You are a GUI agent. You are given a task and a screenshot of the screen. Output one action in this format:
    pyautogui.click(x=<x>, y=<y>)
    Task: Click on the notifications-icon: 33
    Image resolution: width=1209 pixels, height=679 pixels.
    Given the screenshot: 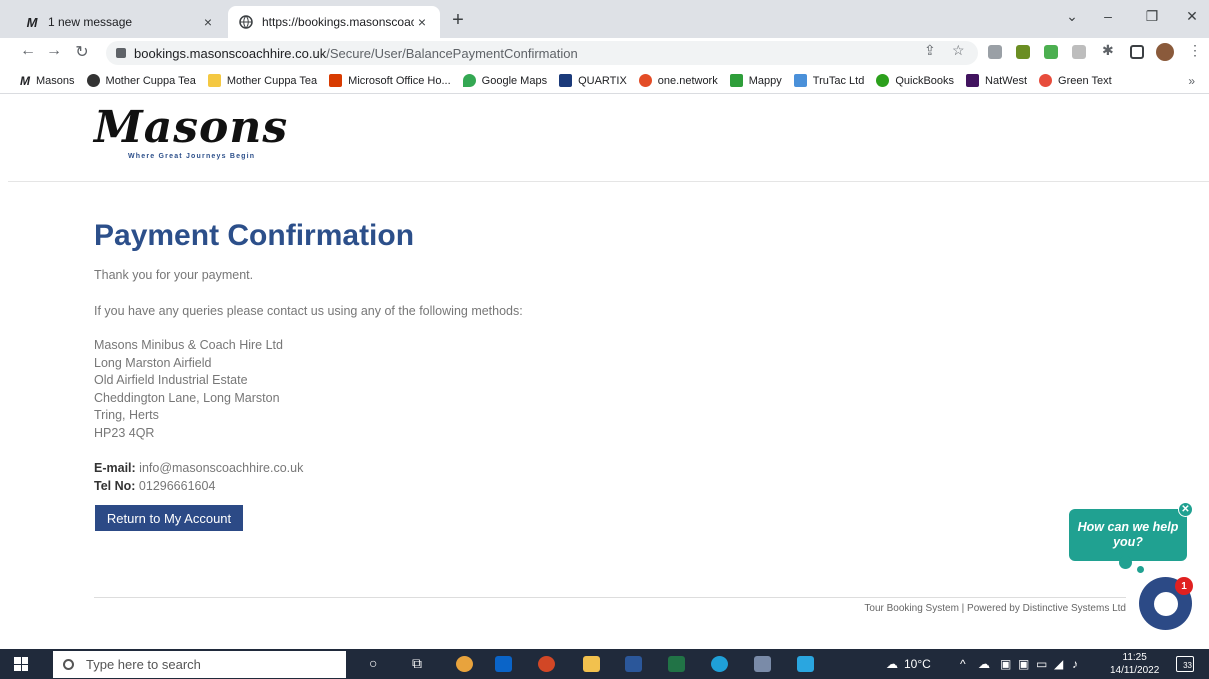 What is the action you would take?
    pyautogui.click(x=1185, y=664)
    